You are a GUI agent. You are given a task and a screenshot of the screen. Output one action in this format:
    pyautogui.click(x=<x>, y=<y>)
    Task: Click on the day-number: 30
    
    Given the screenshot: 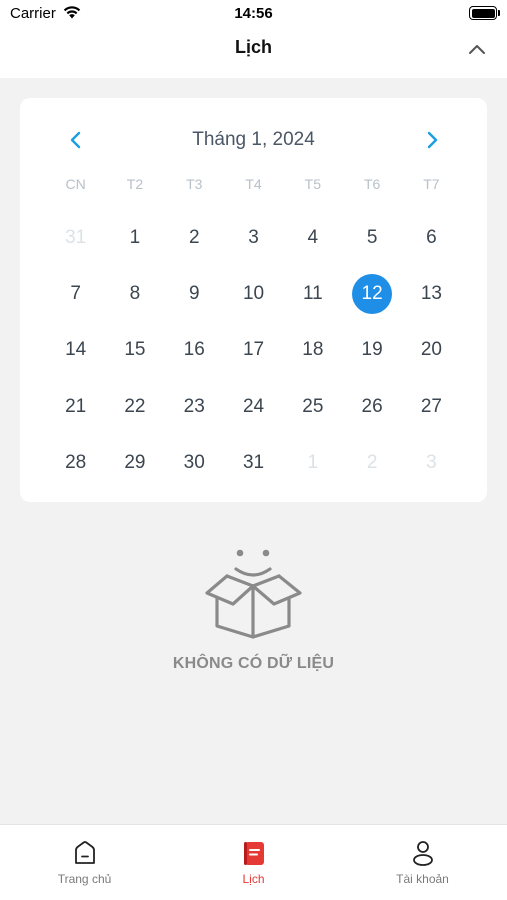 What is the action you would take?
    pyautogui.click(x=194, y=462)
    